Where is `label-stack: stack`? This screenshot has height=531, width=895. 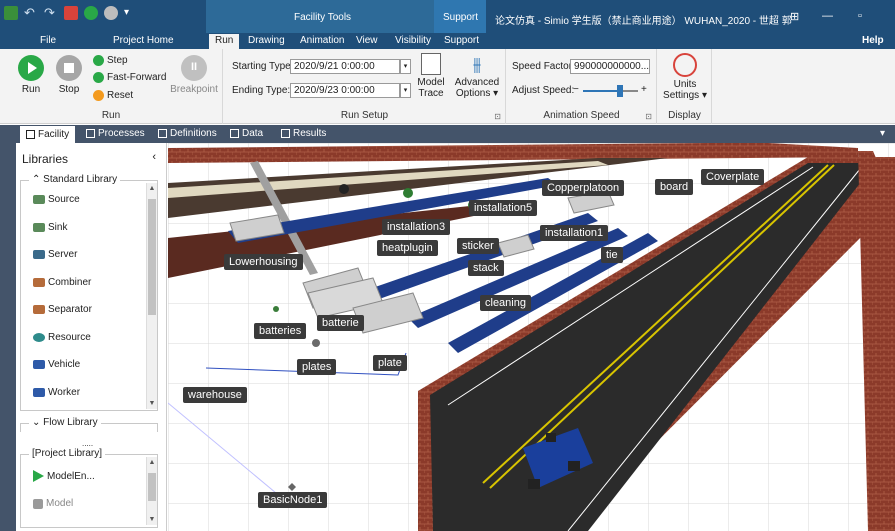
label-stack: stack is located at coordinates (486, 268).